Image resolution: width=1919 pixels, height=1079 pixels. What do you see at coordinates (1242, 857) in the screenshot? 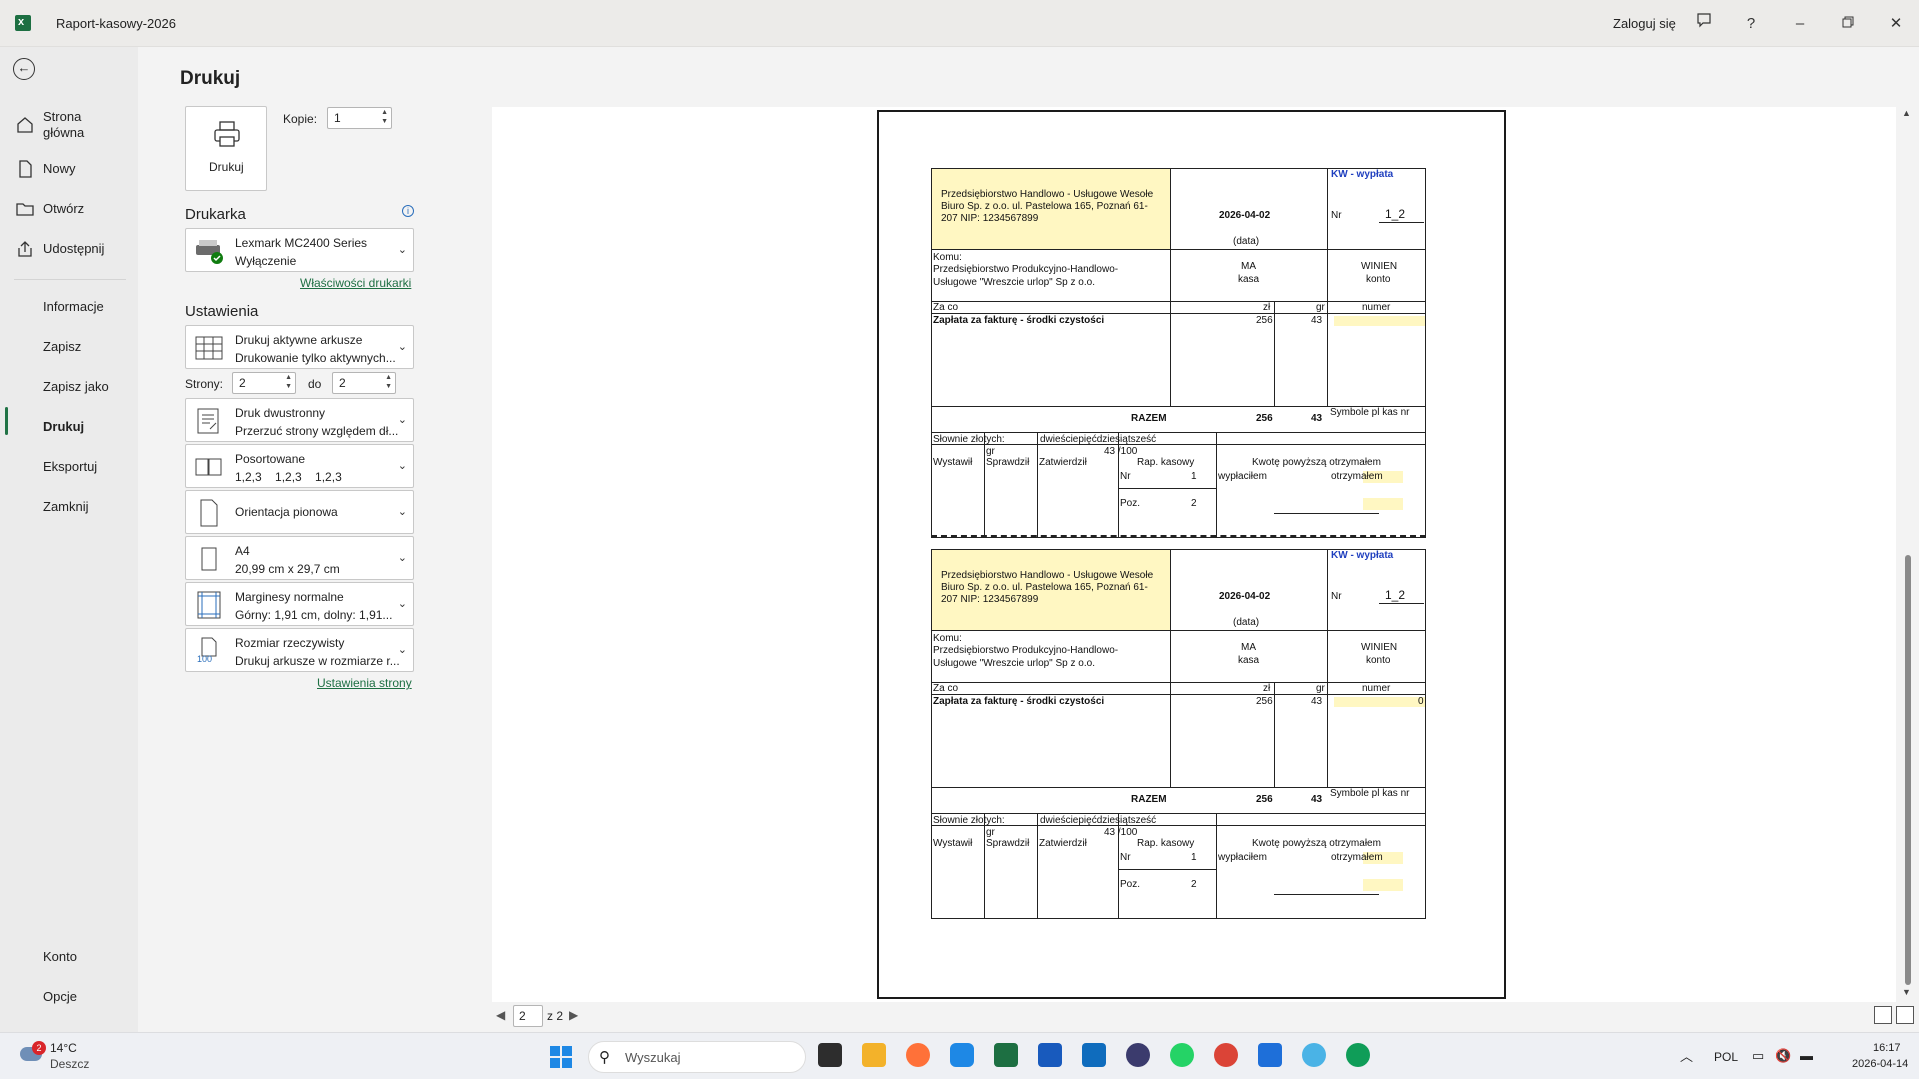
I see `voucher-wyplacilem: wypłaciłem` at bounding box center [1242, 857].